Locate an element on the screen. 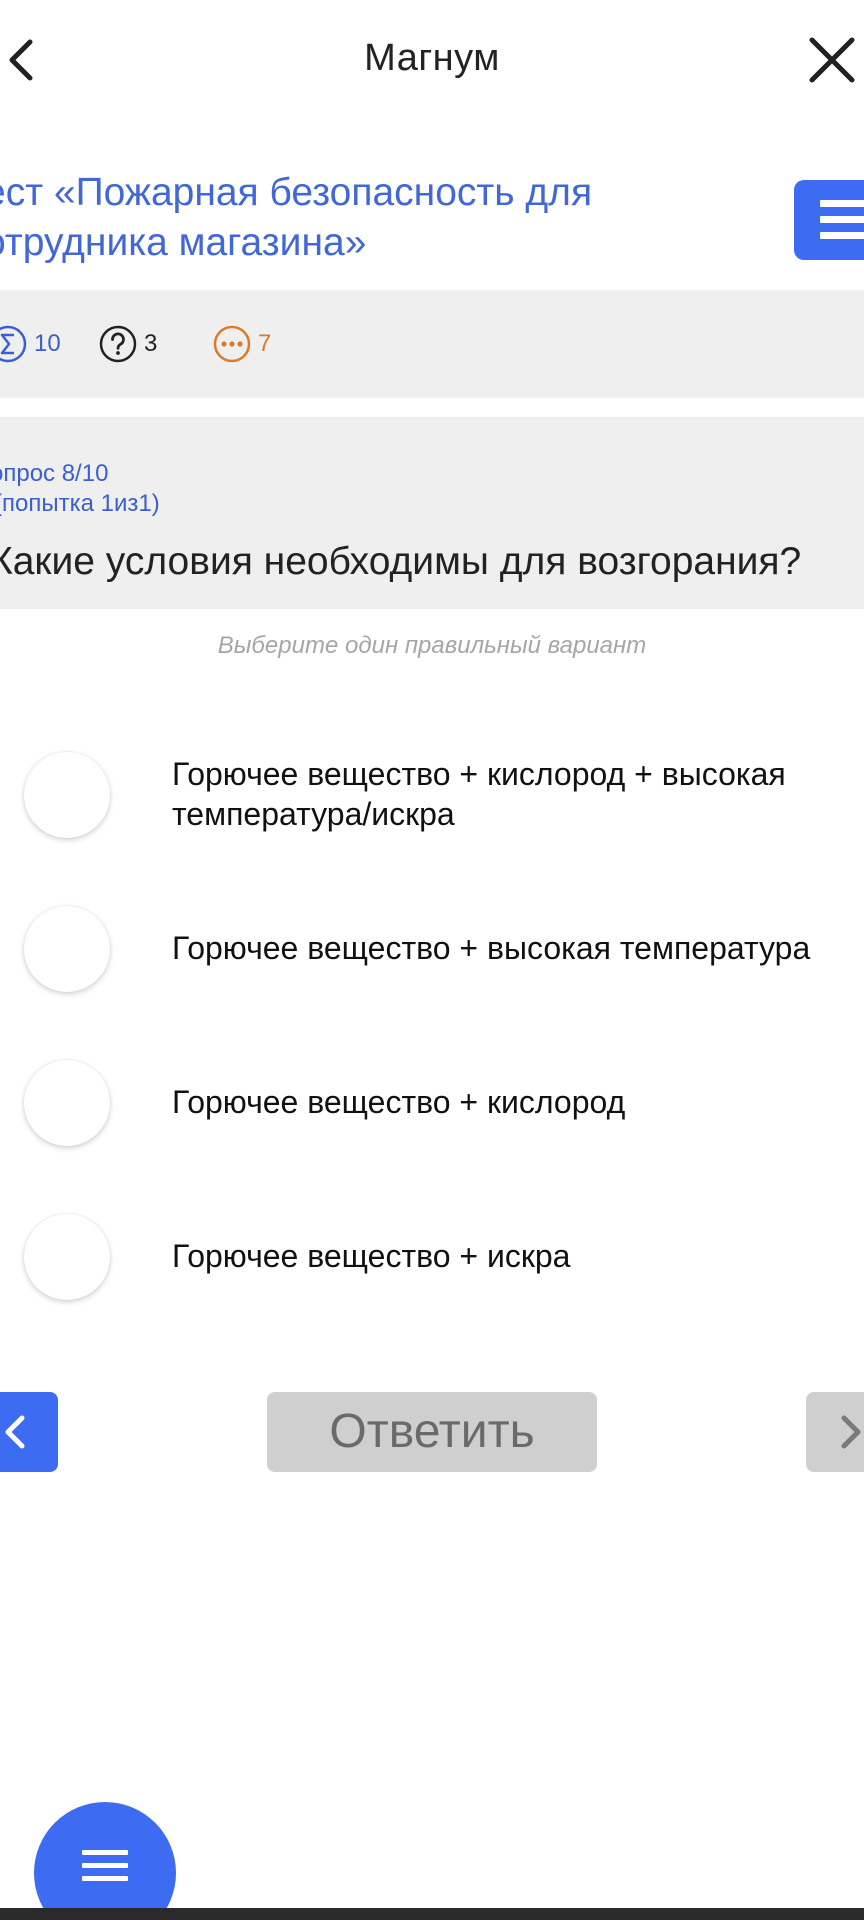 This screenshot has height=1920, width=864. question-circle-icon is located at coordinates (118, 344).